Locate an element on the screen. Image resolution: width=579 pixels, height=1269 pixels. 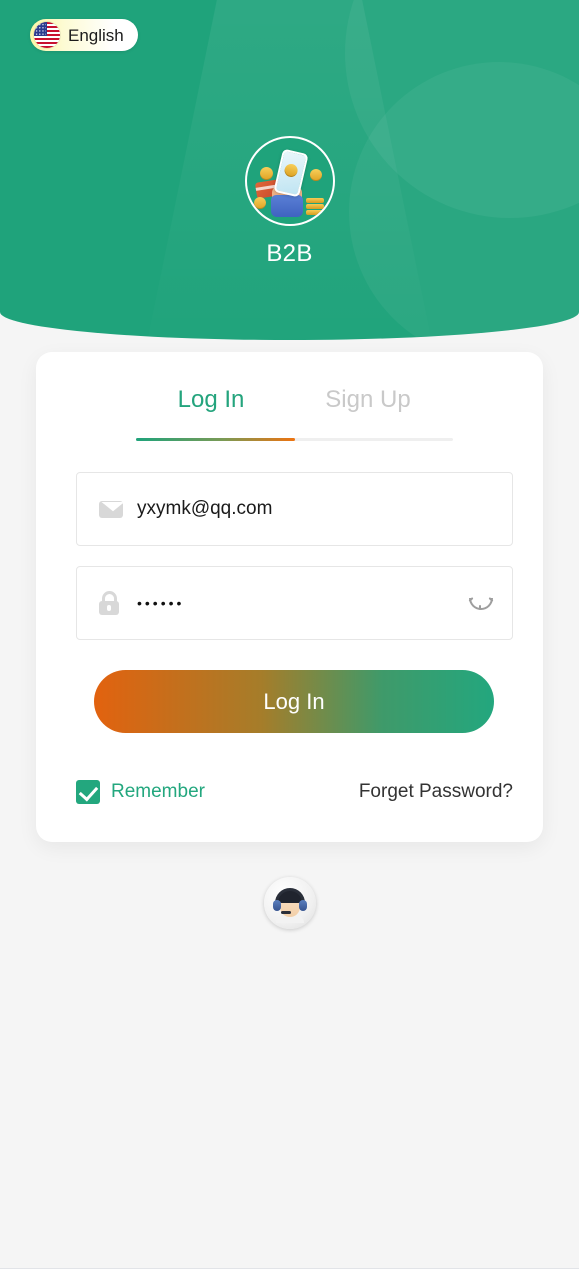
eye-closed-icon is located at coordinates (481, 603).